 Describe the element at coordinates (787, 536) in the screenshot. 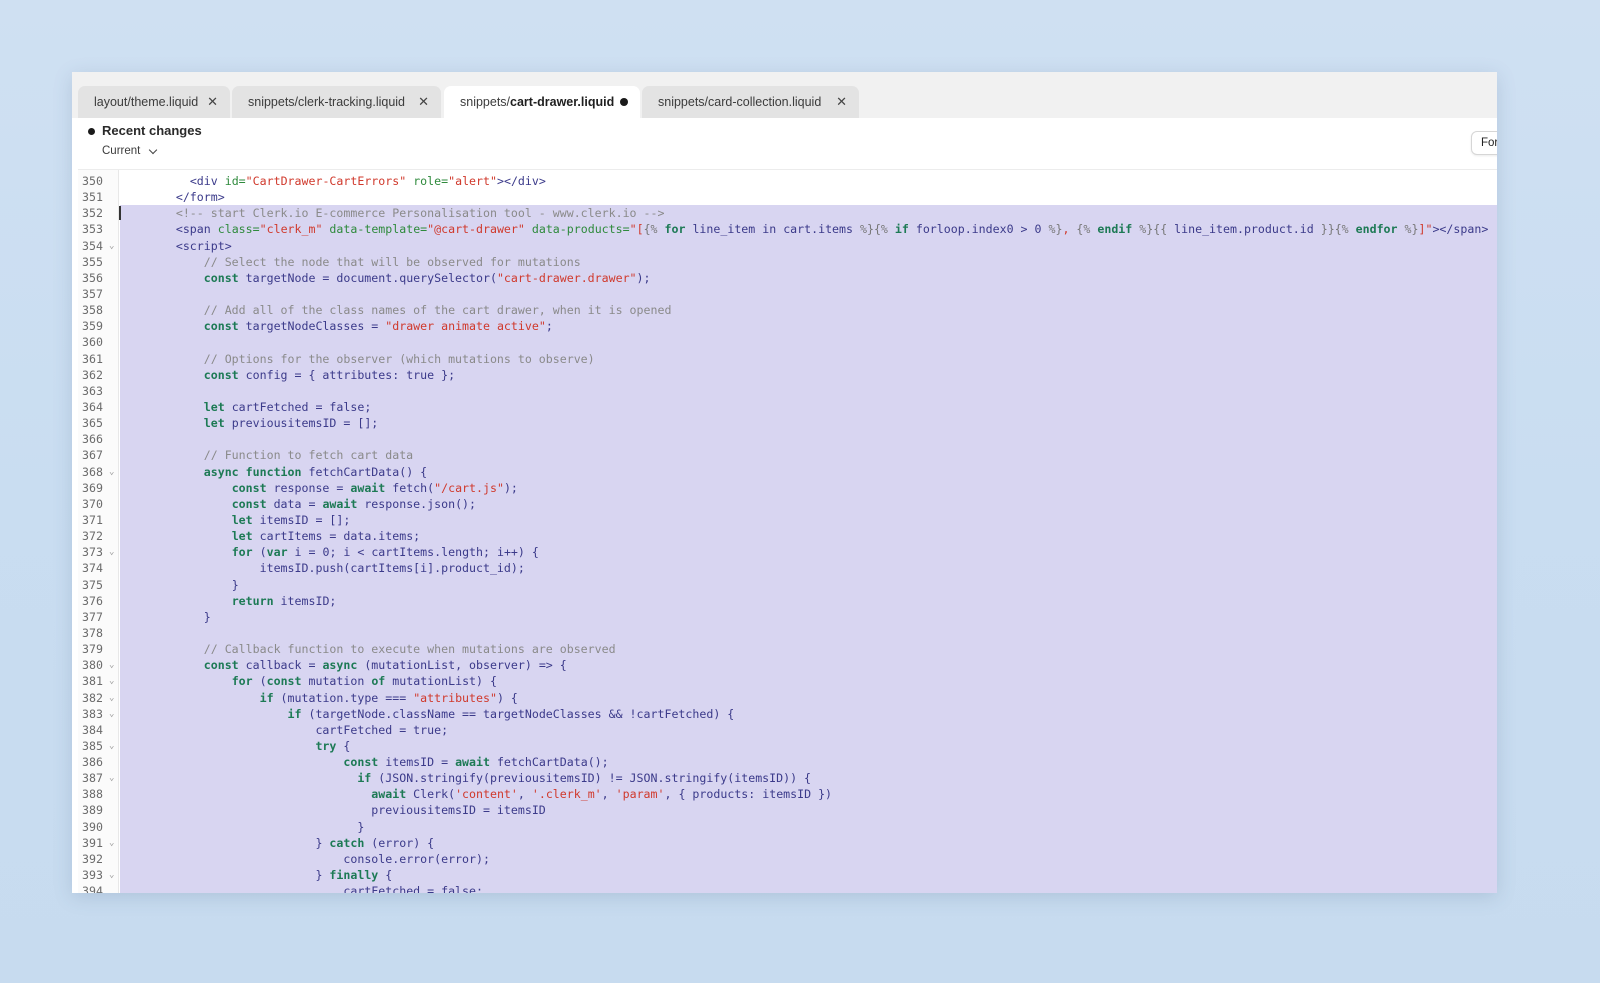

I see `code-line: 372 let cartItems = data.items;` at that location.